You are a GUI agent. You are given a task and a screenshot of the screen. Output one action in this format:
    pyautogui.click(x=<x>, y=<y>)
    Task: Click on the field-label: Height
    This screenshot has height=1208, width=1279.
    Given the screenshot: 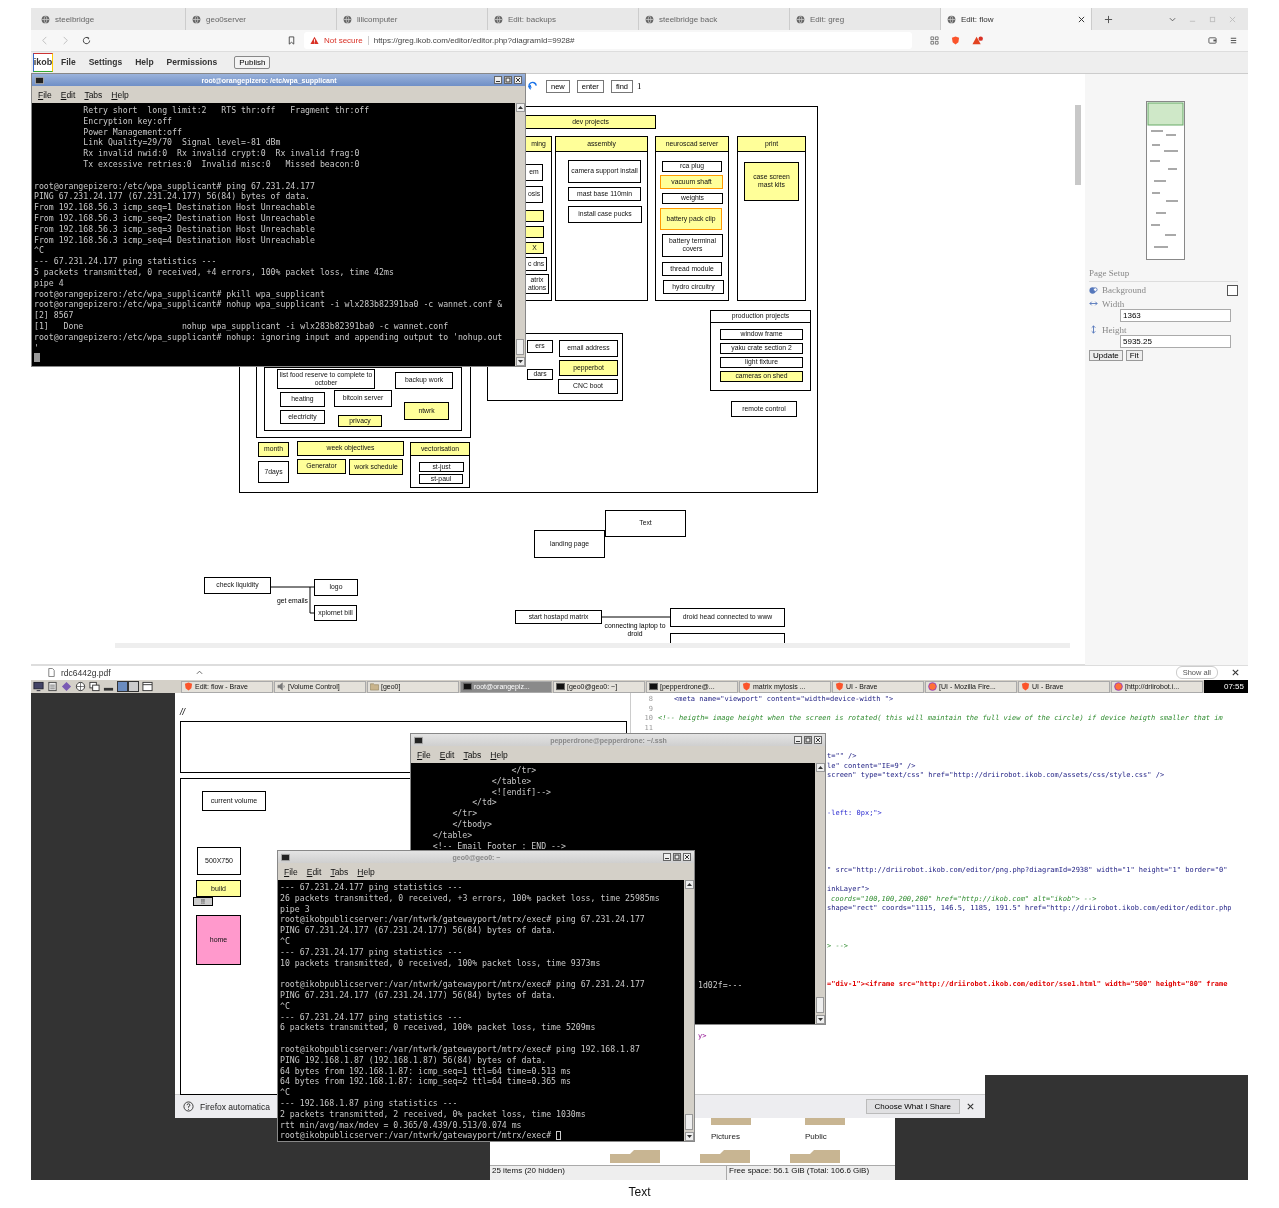 What is the action you would take?
    pyautogui.click(x=1114, y=329)
    